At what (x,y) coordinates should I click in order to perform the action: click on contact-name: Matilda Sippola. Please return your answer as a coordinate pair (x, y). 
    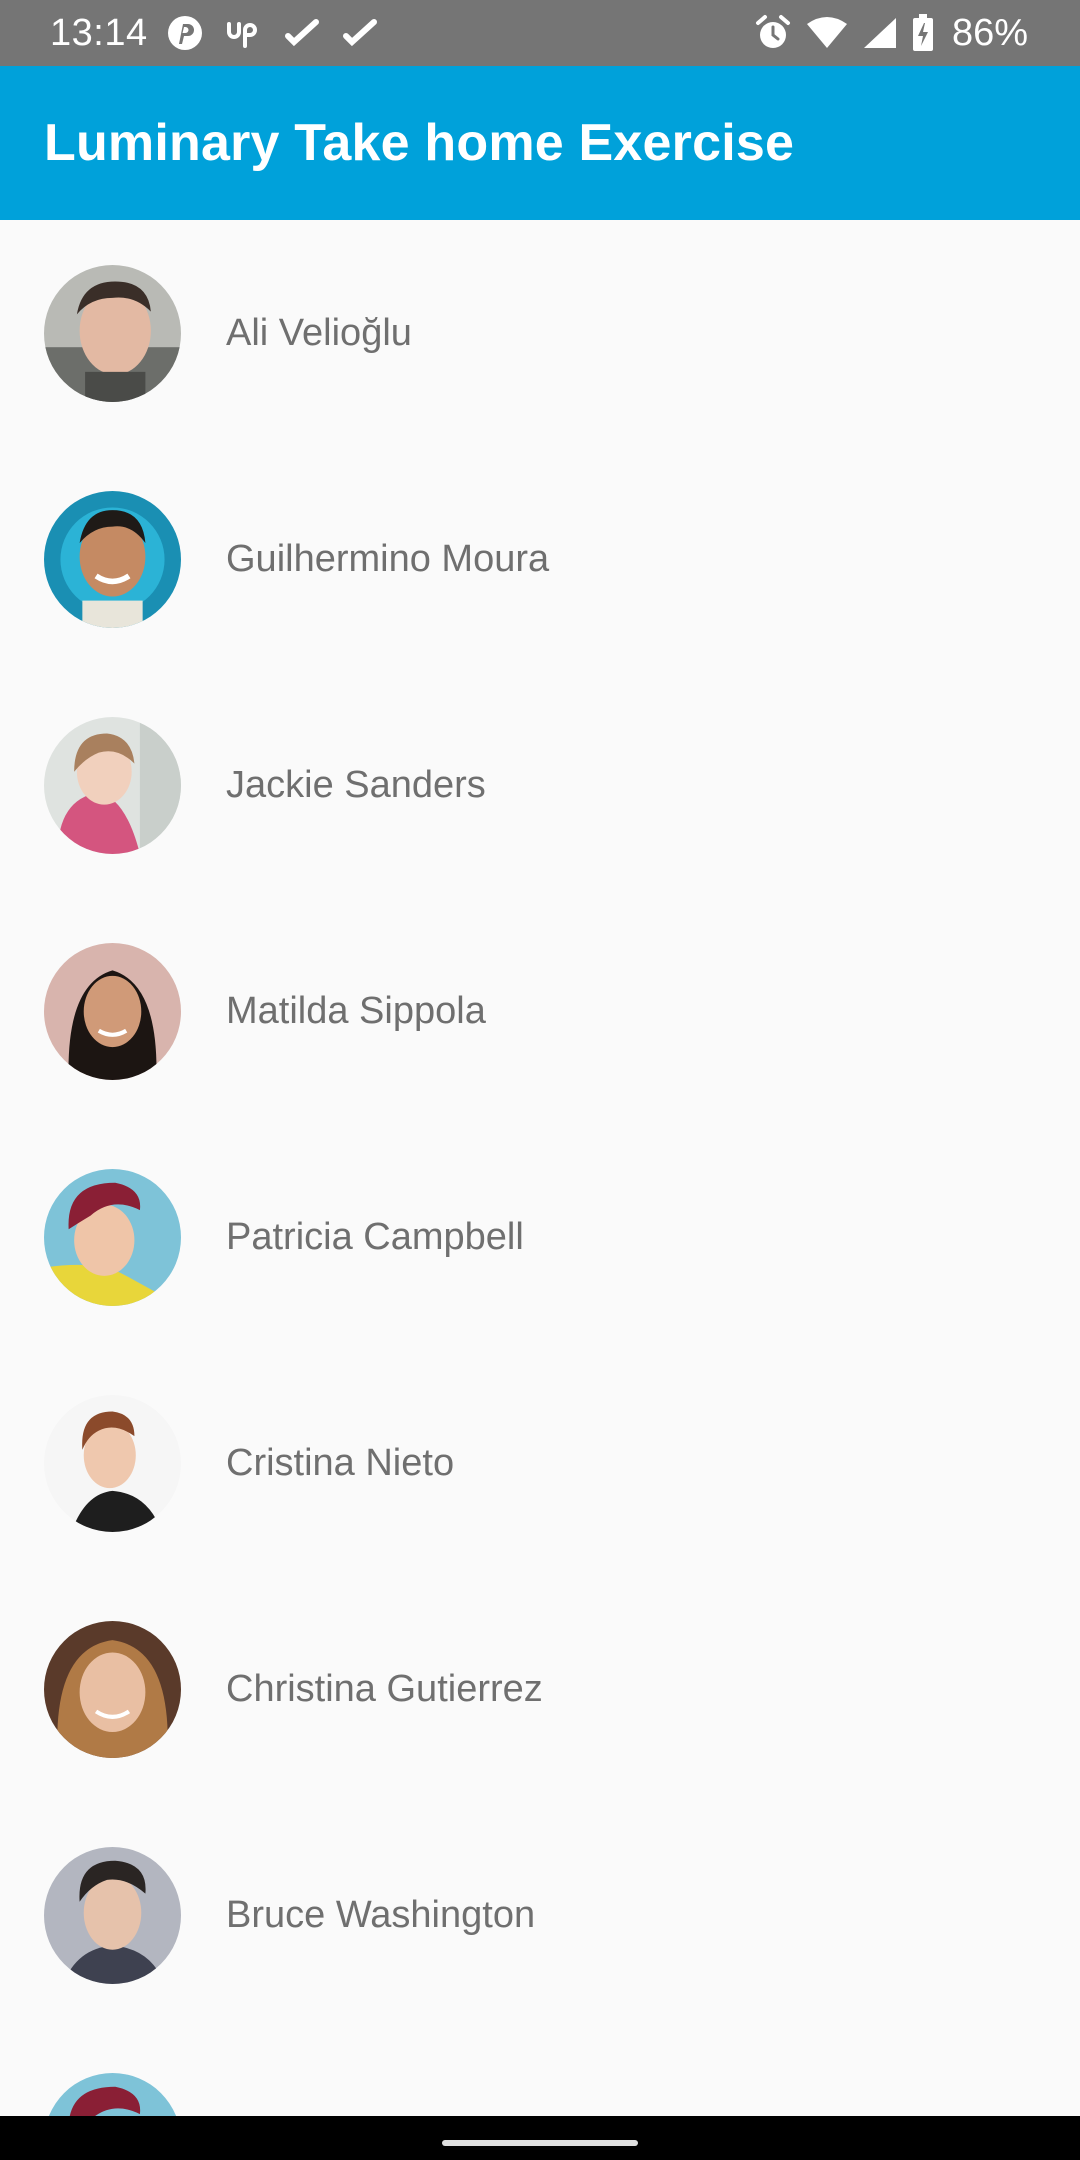
    Looking at the image, I should click on (356, 1011).